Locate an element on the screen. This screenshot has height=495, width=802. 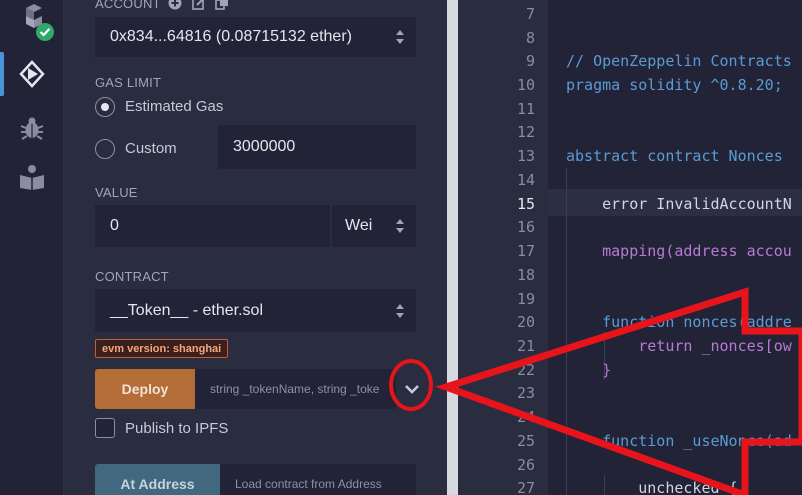
line-number: 10 is located at coordinates (525, 85).